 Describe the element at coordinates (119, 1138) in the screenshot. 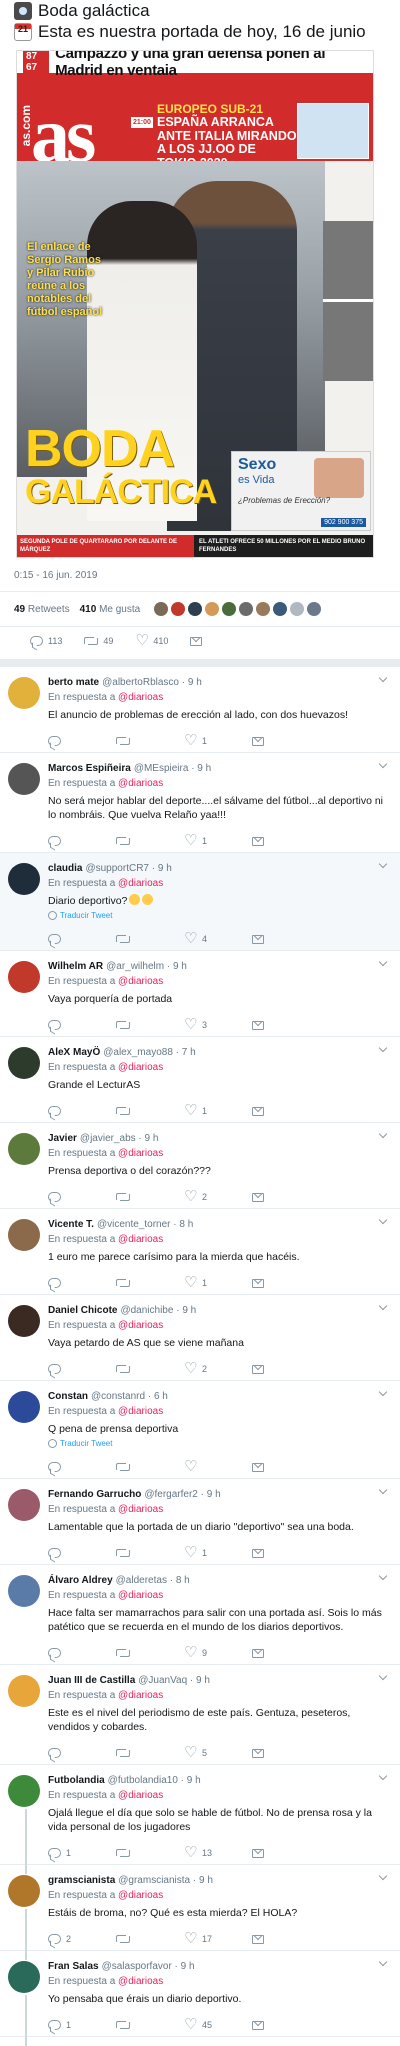

I see `reply-author-handle: @javier_abs · 9 h` at that location.